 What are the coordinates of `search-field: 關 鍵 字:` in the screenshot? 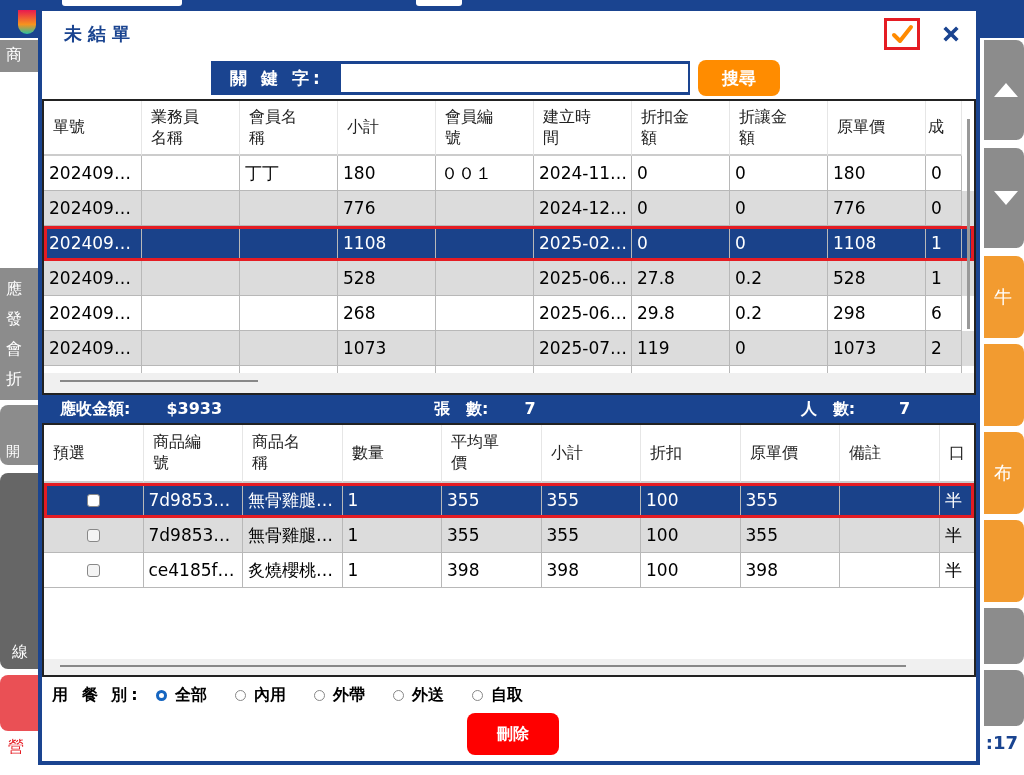 It's located at (450, 78).